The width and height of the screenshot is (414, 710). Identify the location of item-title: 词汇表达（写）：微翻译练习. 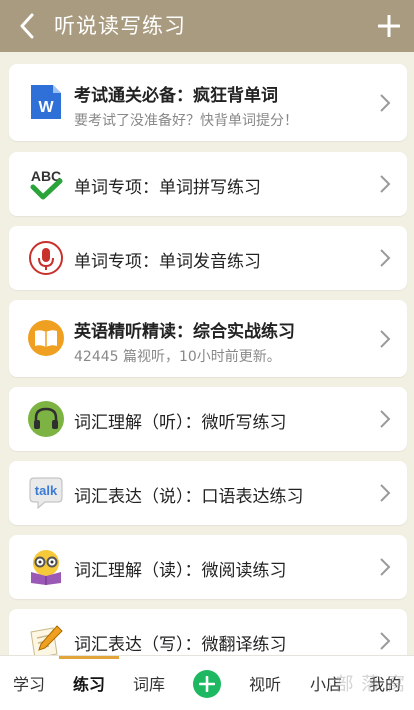
(180, 645).